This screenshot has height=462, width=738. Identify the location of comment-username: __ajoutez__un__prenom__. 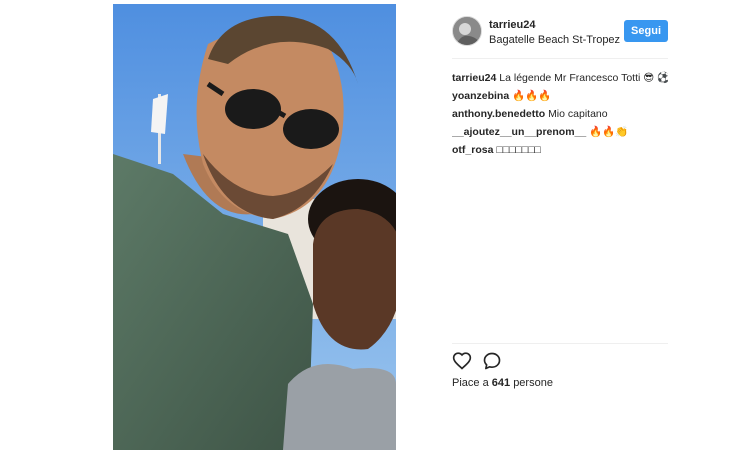
(519, 132).